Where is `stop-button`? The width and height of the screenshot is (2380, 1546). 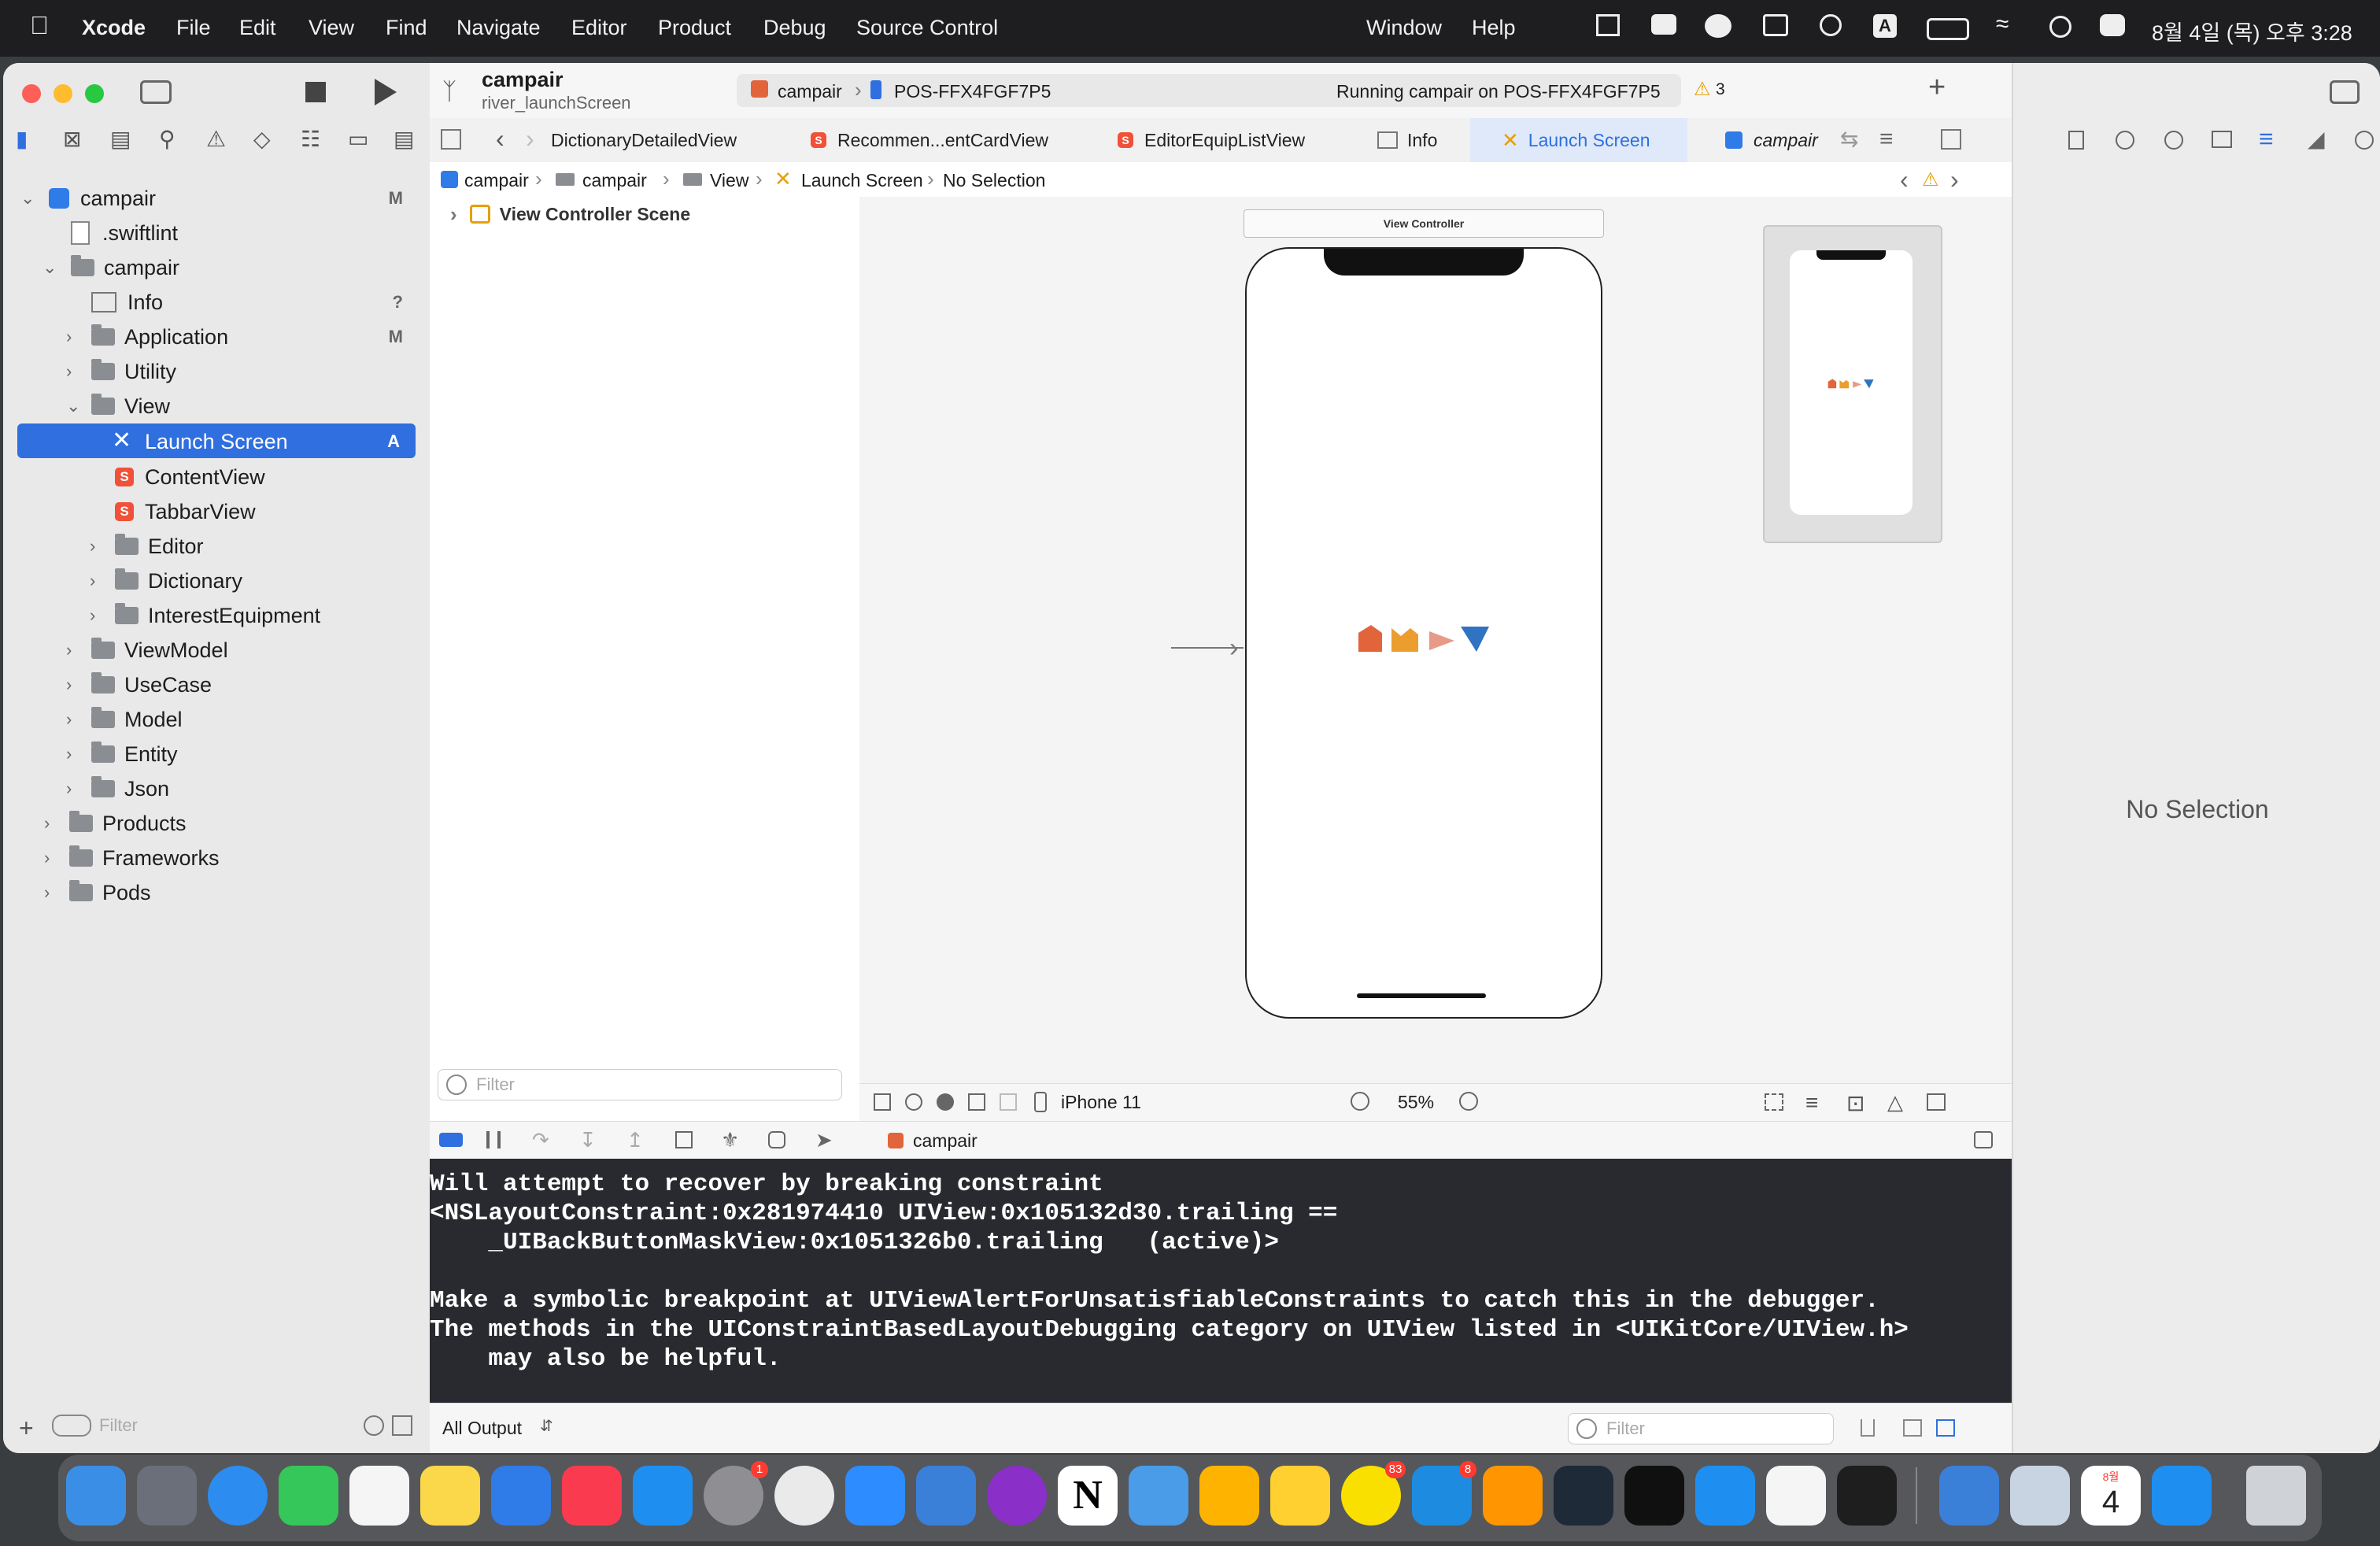
stop-button is located at coordinates (315, 92).